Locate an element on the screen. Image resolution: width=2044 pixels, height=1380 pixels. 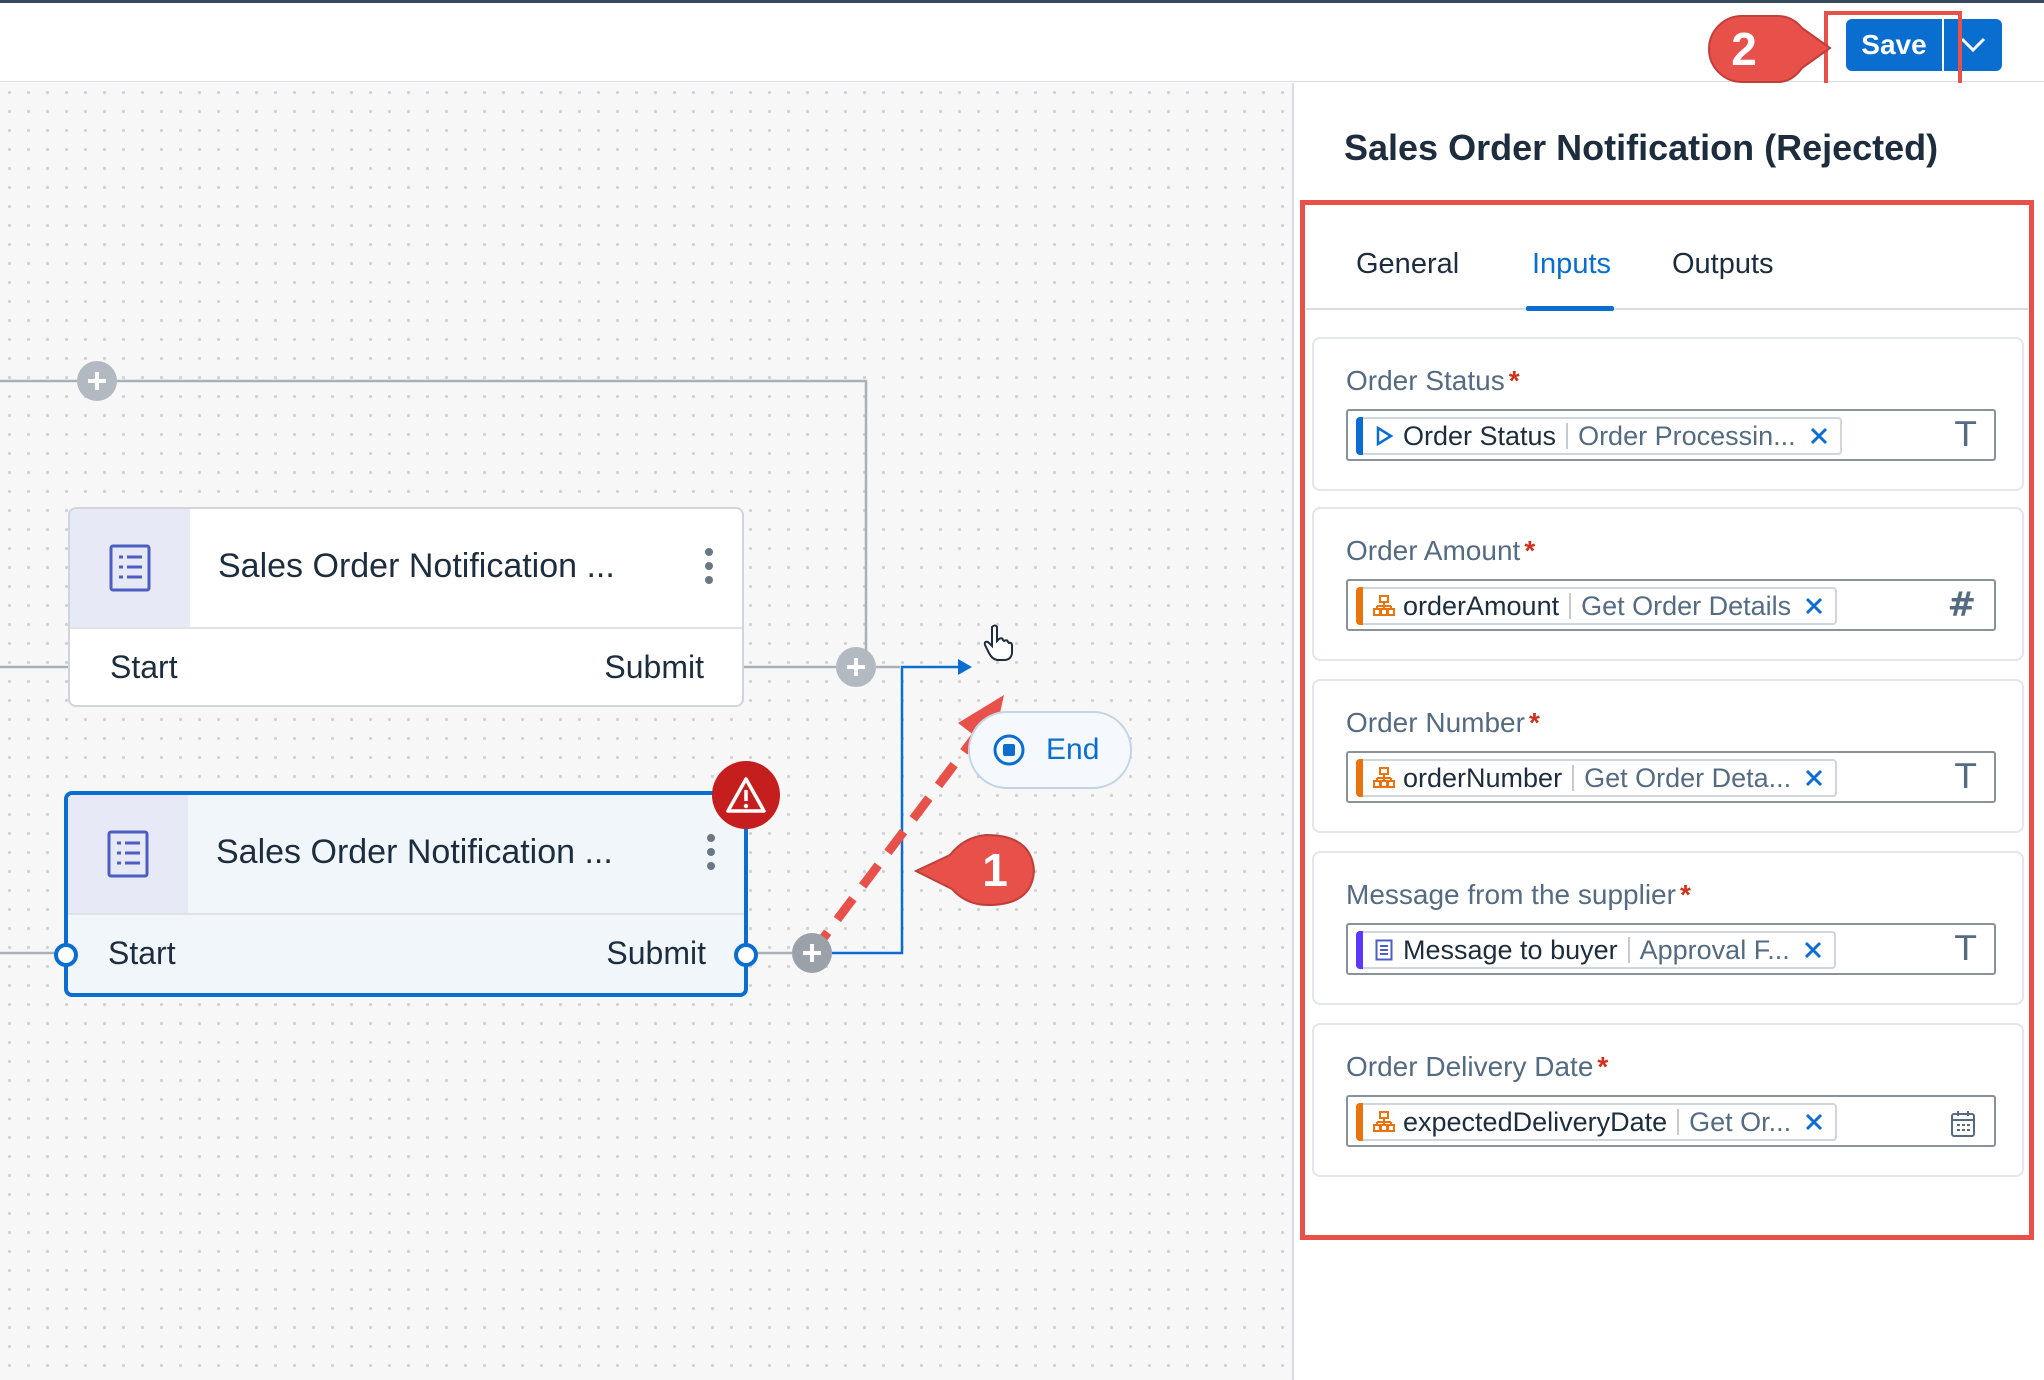
callout-2: 2 is located at coordinates (1771, 50).